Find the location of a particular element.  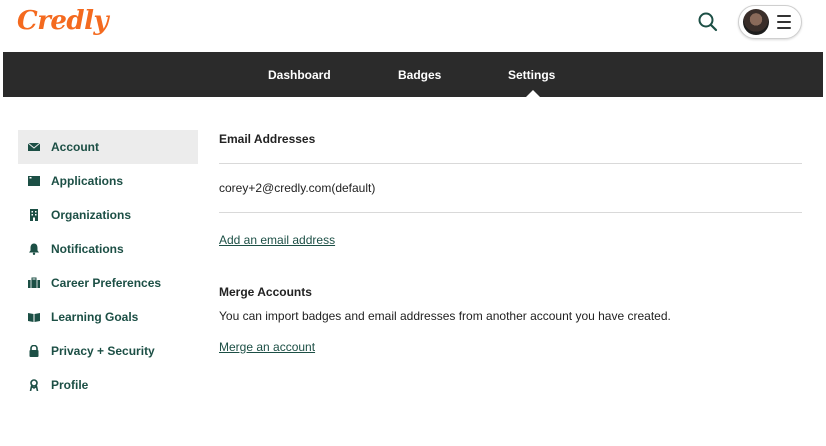

briefcase-icon is located at coordinates (34, 282).